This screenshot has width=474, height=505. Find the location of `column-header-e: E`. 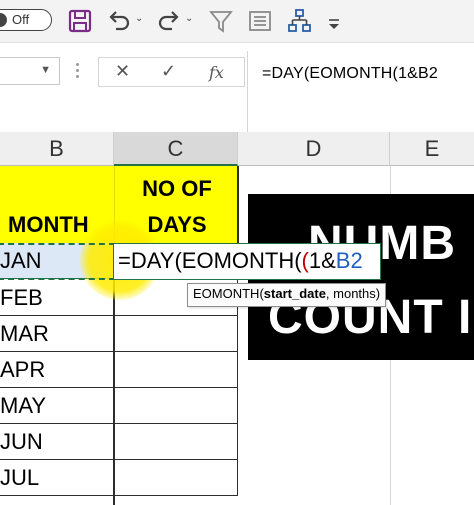

column-header-e: E is located at coordinates (432, 149).